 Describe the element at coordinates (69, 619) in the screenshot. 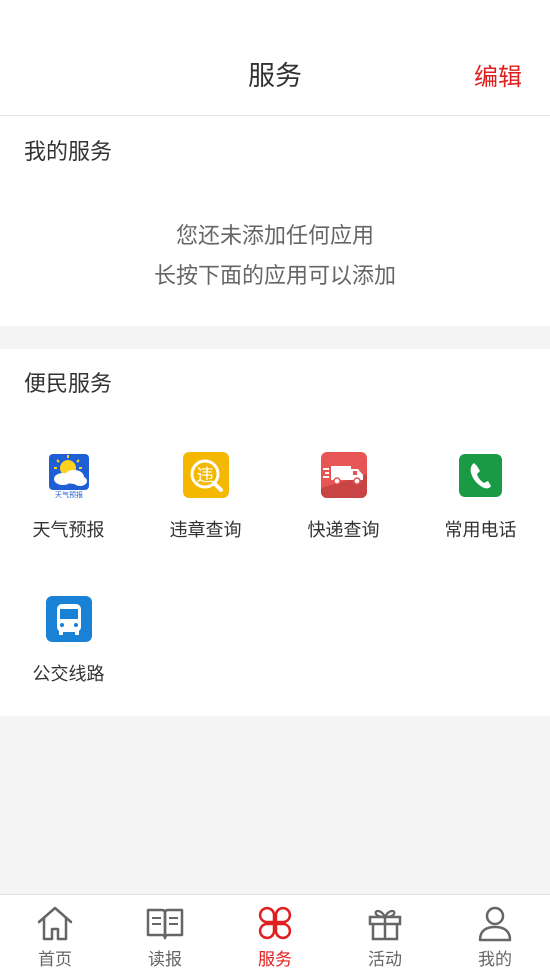

I see `bus-icon` at that location.